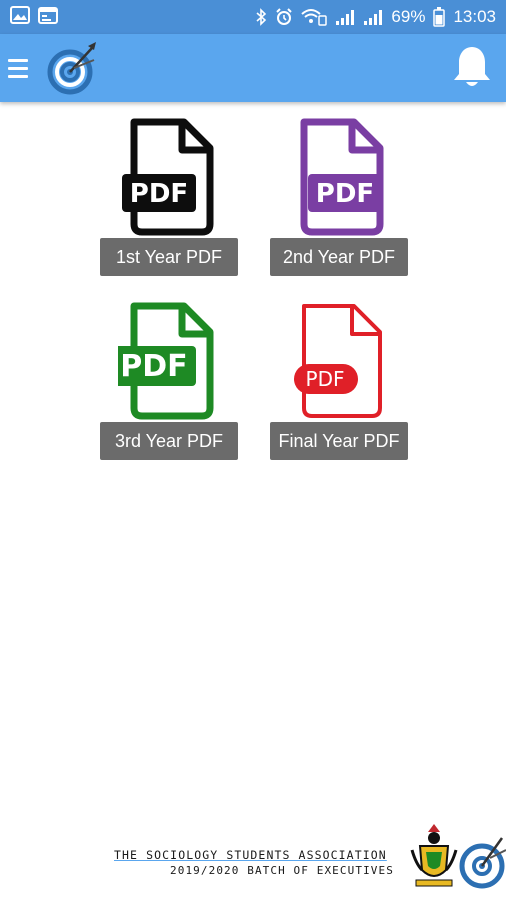  What do you see at coordinates (282, 870) in the screenshot?
I see `footer-batch-text: 2019/2020 BATCH OF EXECUTIVES` at bounding box center [282, 870].